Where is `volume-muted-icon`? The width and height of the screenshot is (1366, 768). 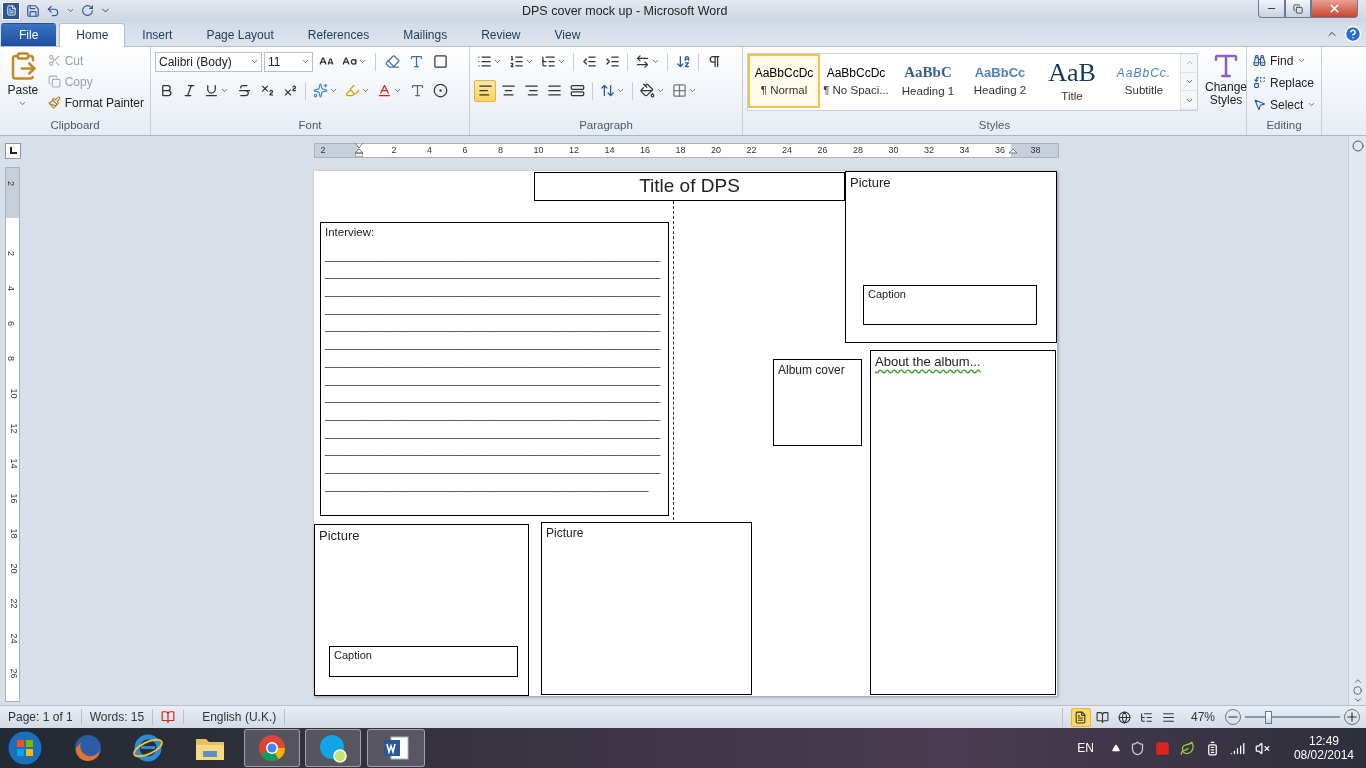
volume-muted-icon is located at coordinates (1262, 748).